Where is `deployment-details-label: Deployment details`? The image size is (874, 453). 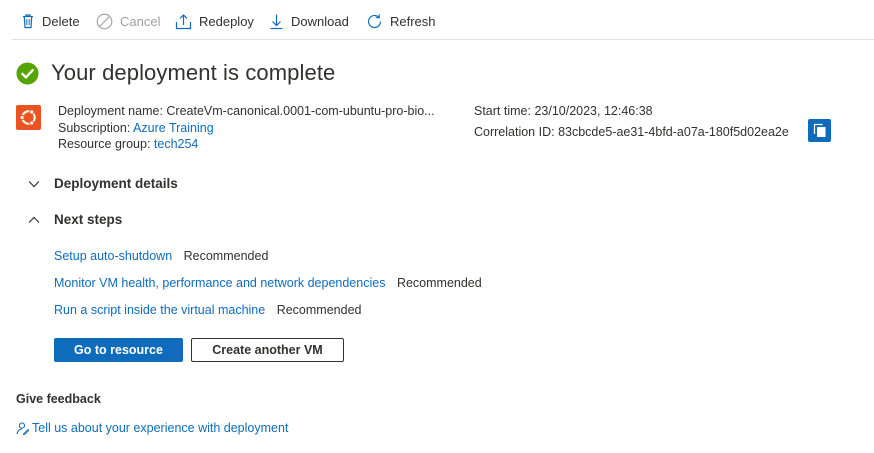
deployment-details-label: Deployment details is located at coordinates (116, 183).